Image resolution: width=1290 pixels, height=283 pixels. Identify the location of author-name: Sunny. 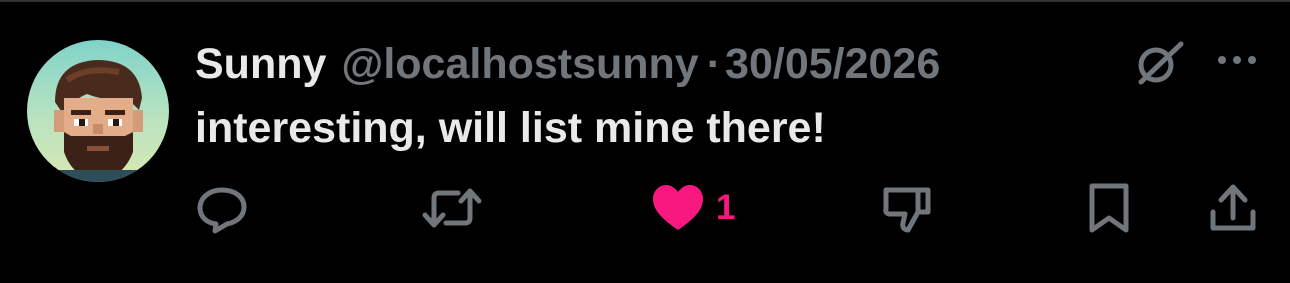
(260, 64).